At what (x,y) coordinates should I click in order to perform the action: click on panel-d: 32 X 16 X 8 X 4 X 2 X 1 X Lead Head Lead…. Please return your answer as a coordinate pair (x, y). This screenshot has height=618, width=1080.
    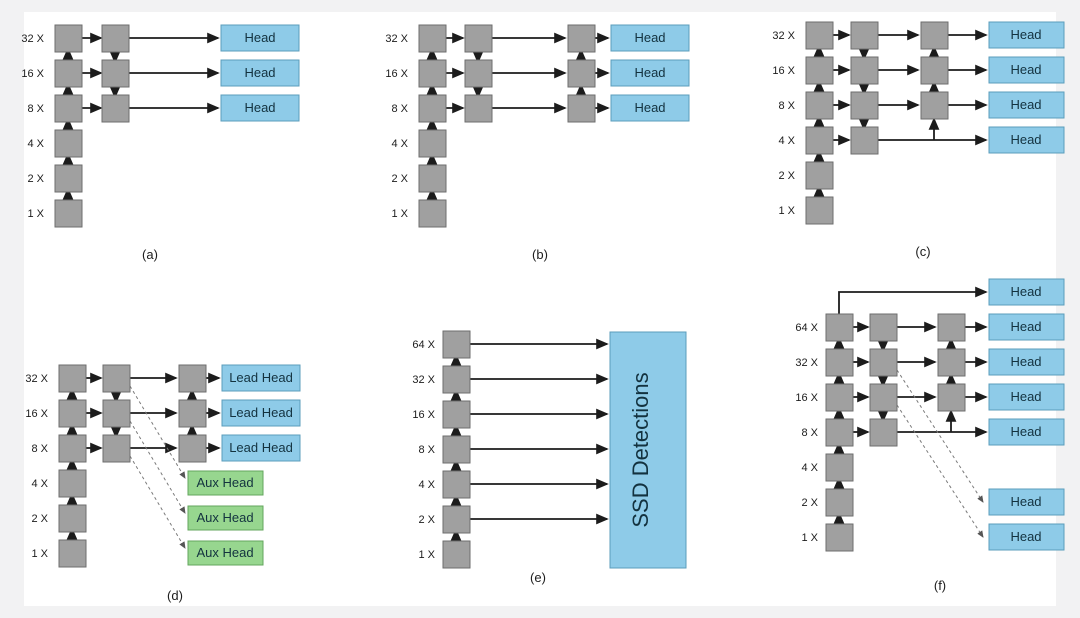
    Looking at the image, I should click on (180, 471).